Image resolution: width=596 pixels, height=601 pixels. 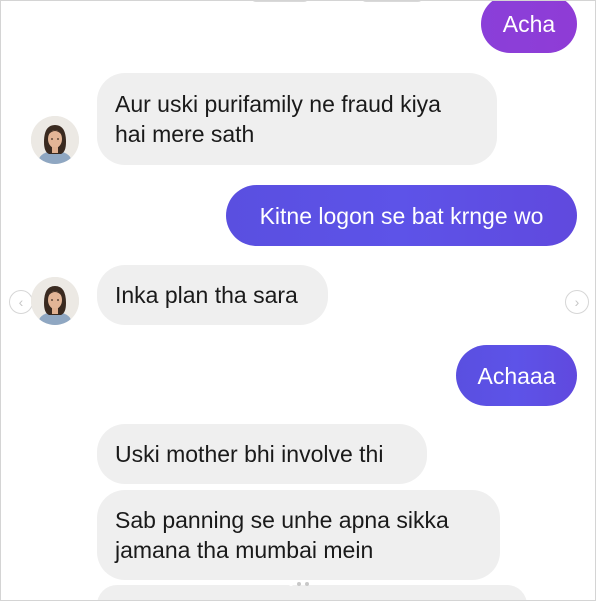 What do you see at coordinates (312, 592) in the screenshot?
I see `message-bubble-incoming-cropped` at bounding box center [312, 592].